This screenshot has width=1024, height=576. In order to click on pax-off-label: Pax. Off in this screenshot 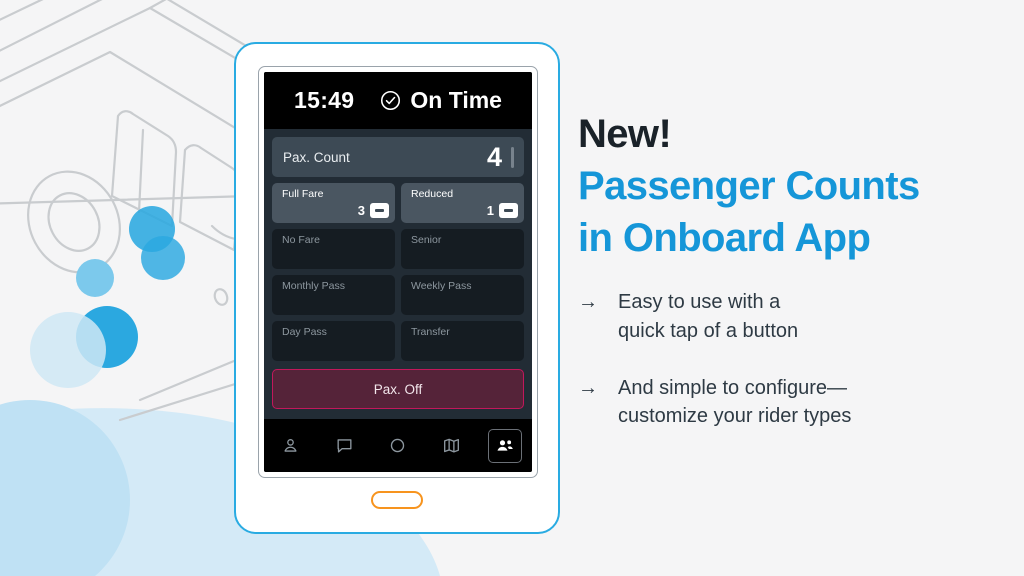, I will do `click(398, 389)`.